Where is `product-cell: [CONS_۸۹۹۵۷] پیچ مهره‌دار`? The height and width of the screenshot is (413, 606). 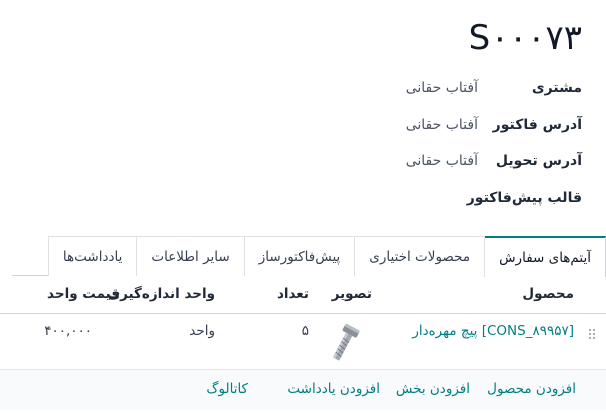
product-cell: [CONS_۸۹۹۵۷] پیچ مهره‌دار is located at coordinates (493, 331).